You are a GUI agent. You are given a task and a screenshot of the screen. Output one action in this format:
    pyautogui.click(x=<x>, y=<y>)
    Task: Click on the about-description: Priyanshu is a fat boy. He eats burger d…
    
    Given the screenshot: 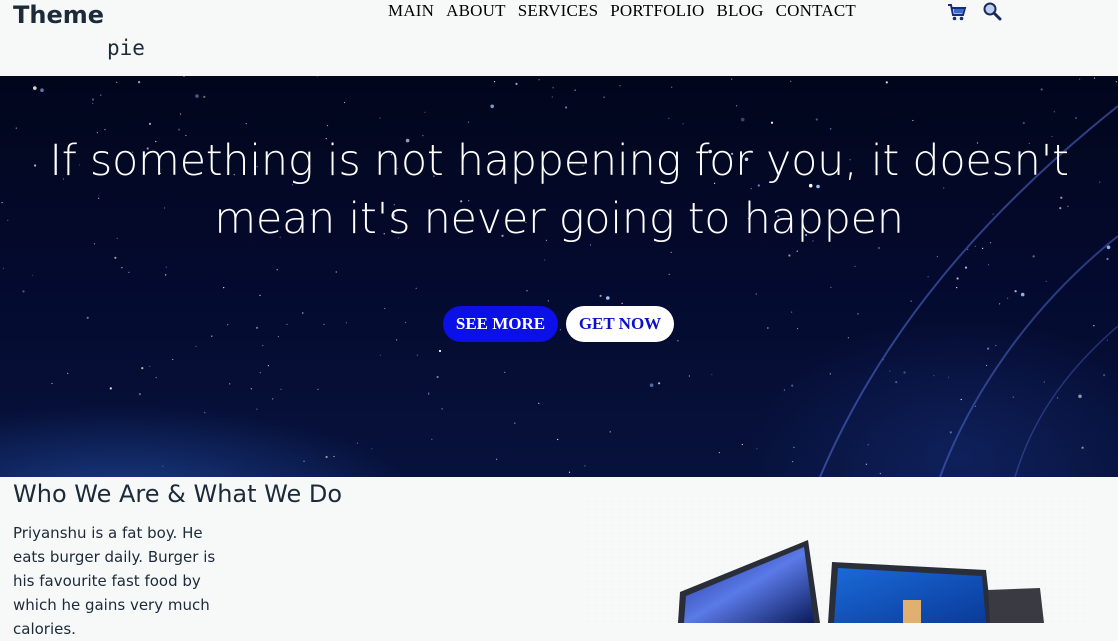 What is the action you would take?
    pyautogui.click(x=114, y=581)
    